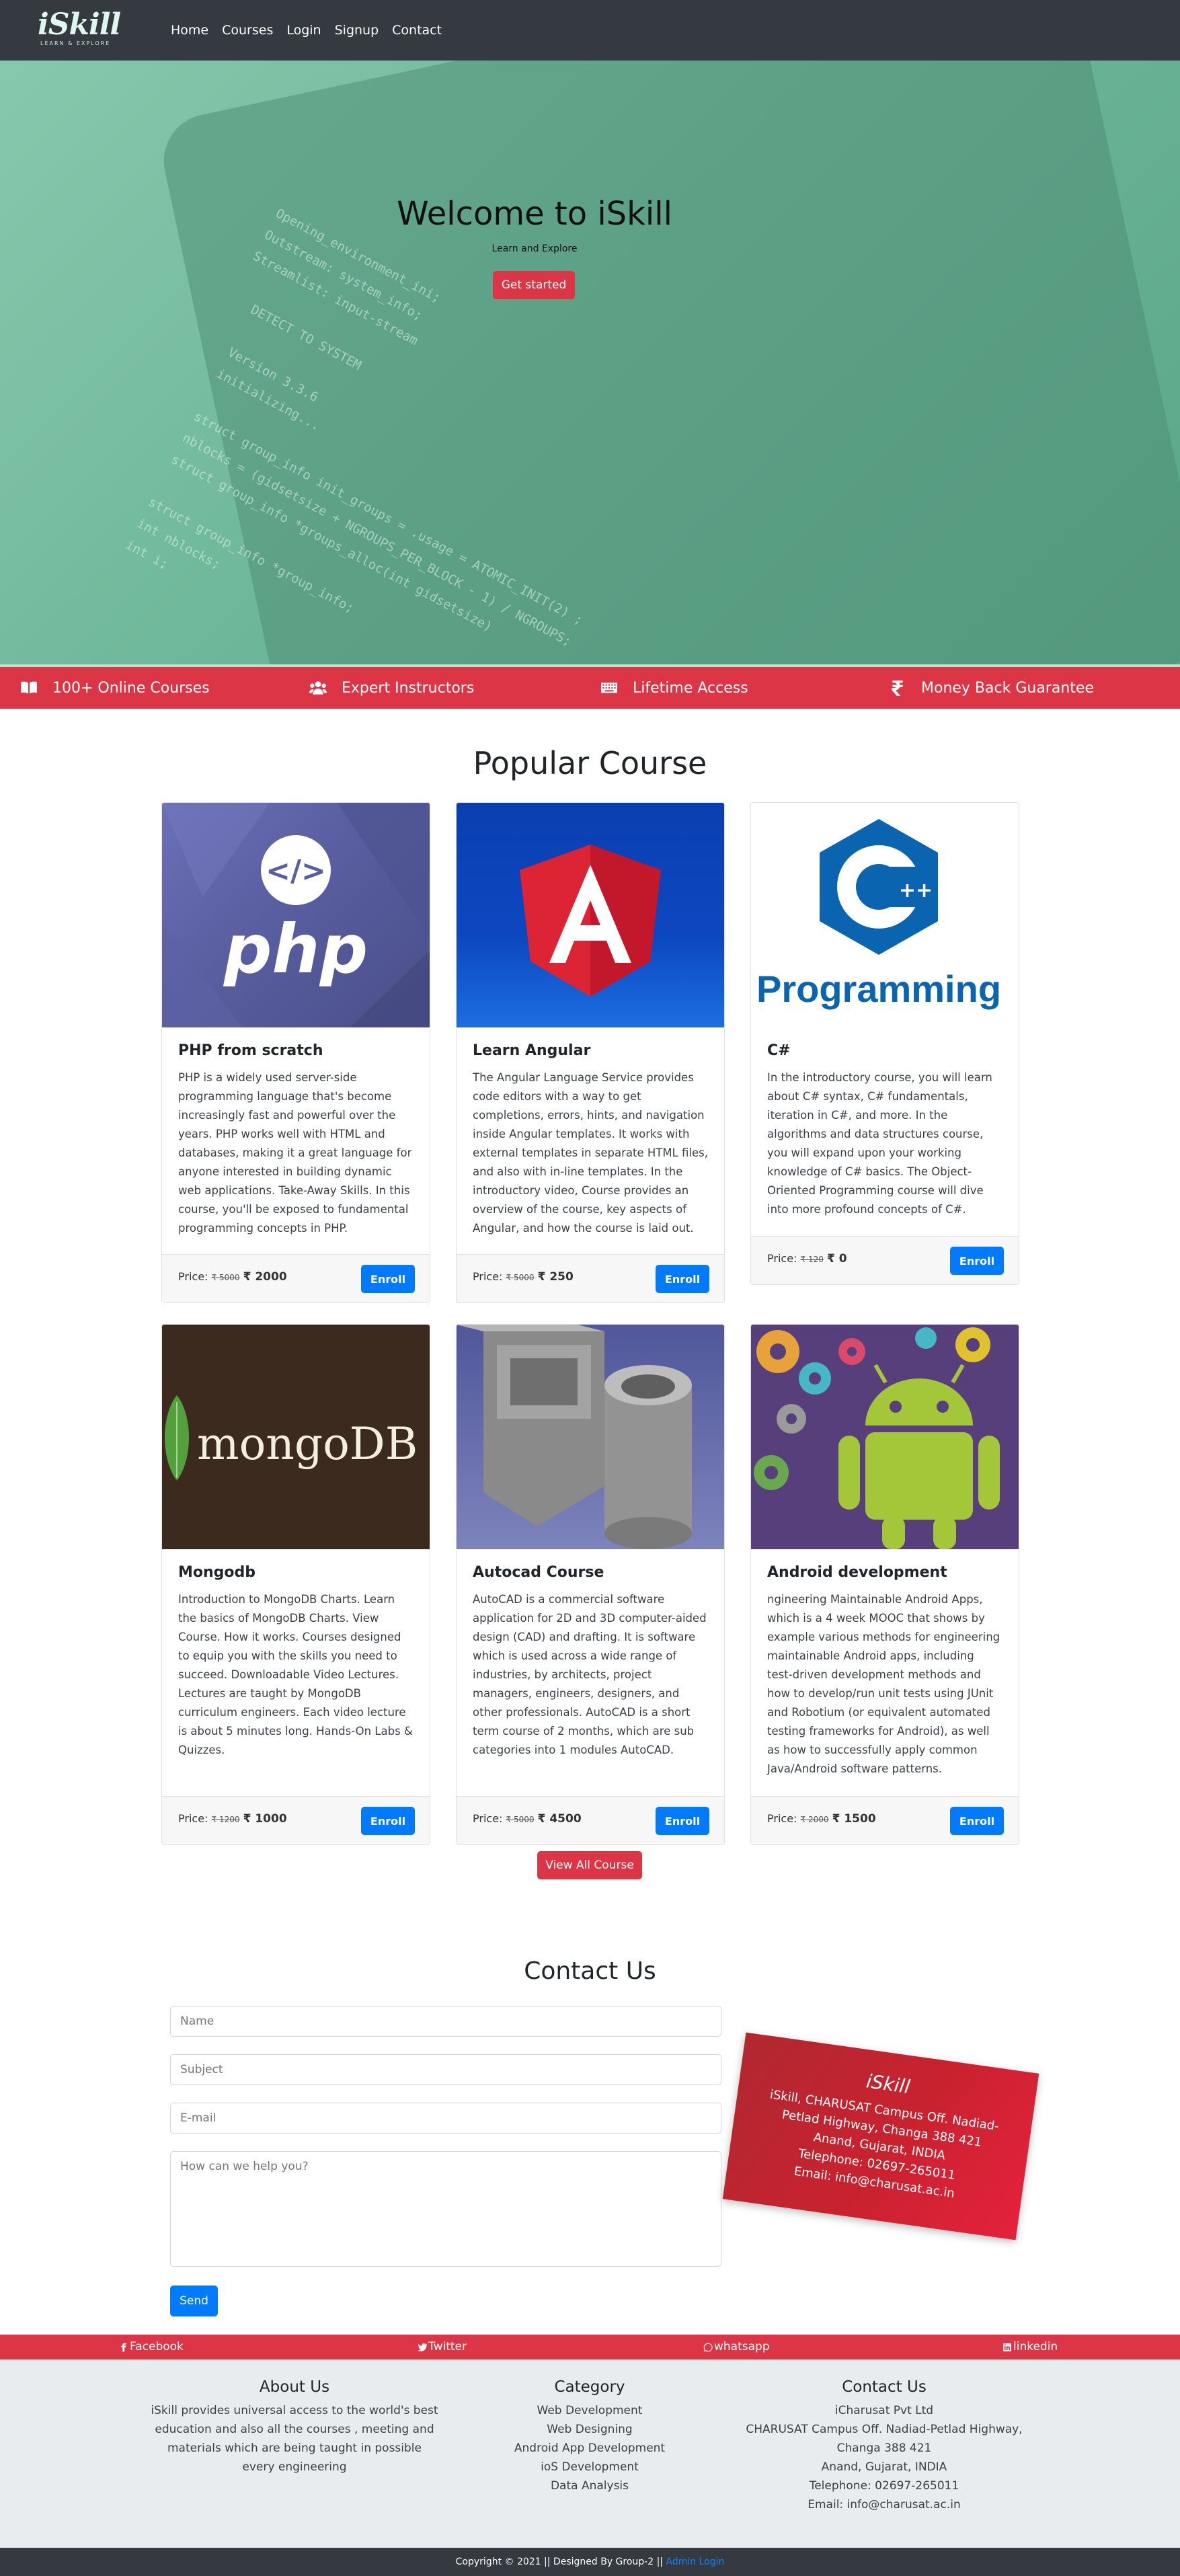 The width and height of the screenshot is (1180, 2576). What do you see at coordinates (445, 2119) in the screenshot?
I see `email-input` at bounding box center [445, 2119].